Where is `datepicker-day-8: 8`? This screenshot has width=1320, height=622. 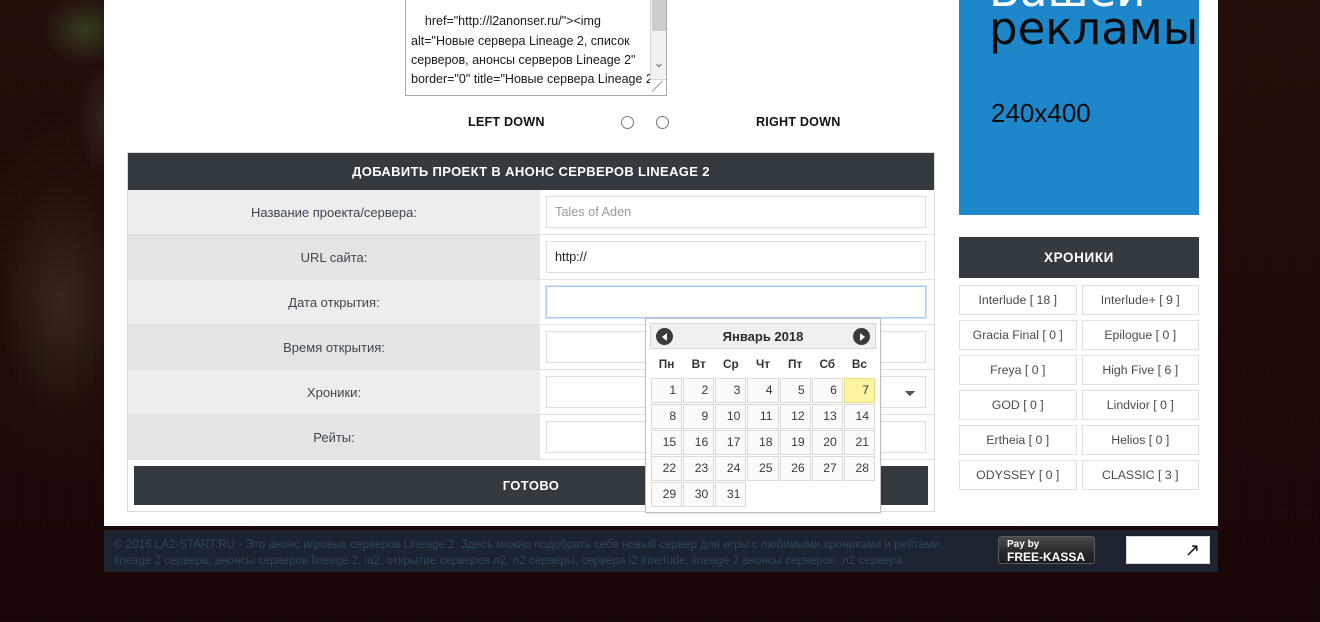 datepicker-day-8: 8 is located at coordinates (667, 416).